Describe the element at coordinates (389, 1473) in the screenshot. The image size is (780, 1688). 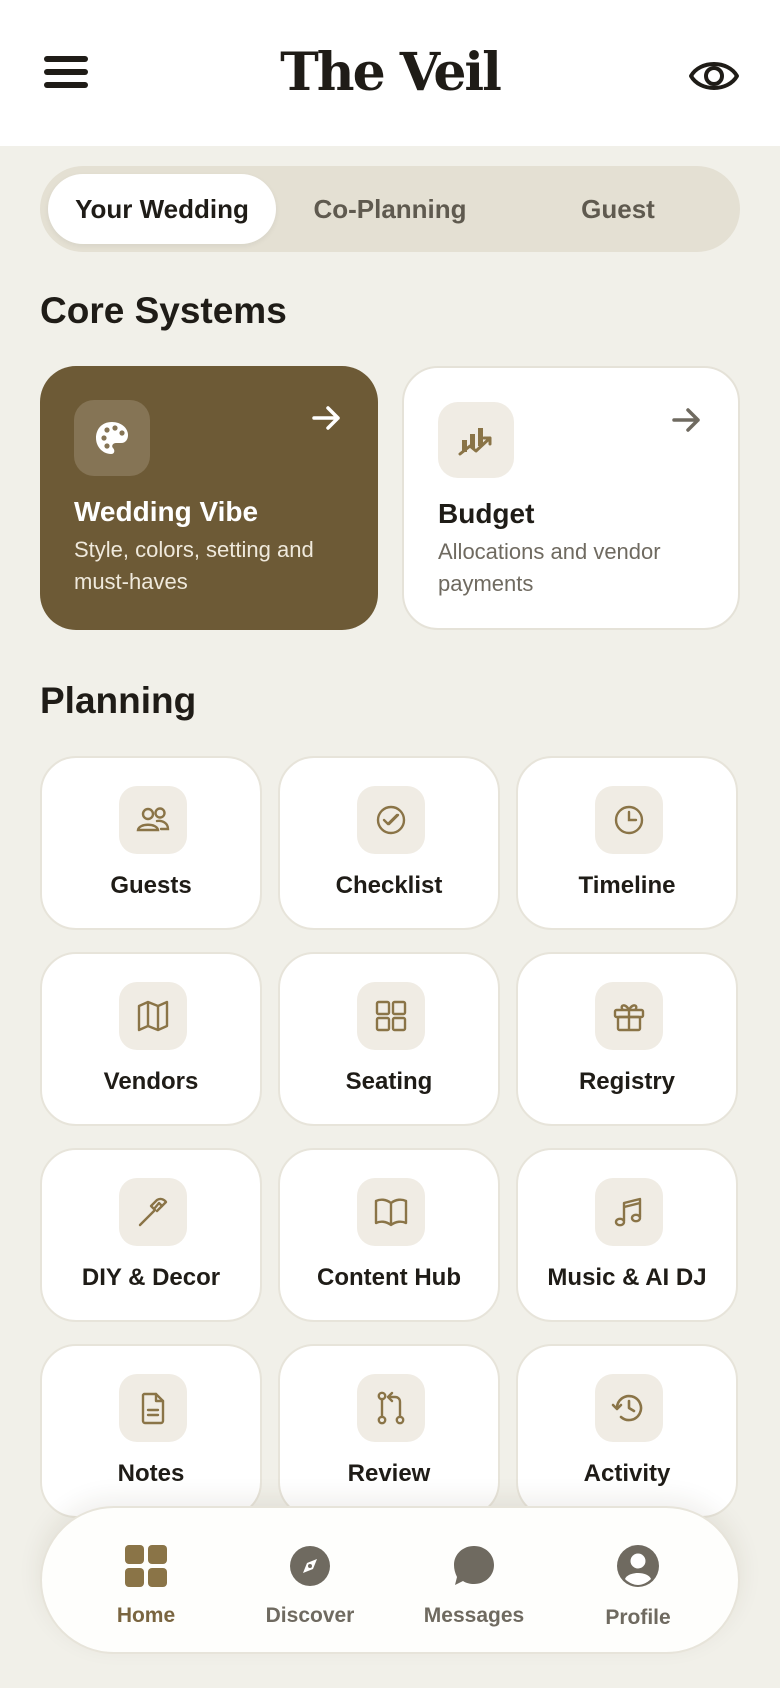
I see `tile-label: Review` at that location.